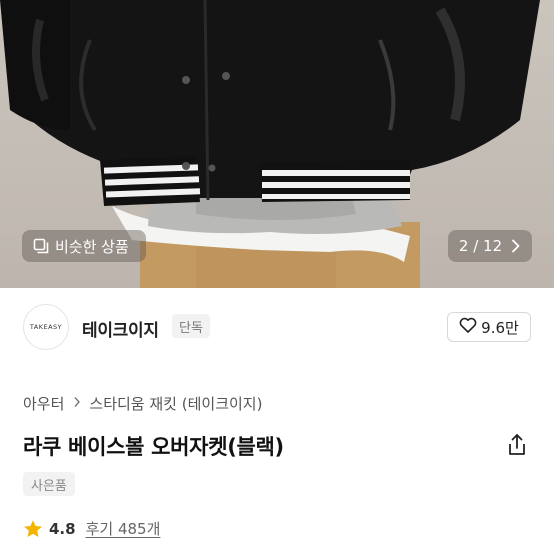 Image resolution: width=554 pixels, height=554 pixels. Describe the element at coordinates (493, 246) in the screenshot. I see `page-total: 12` at that location.